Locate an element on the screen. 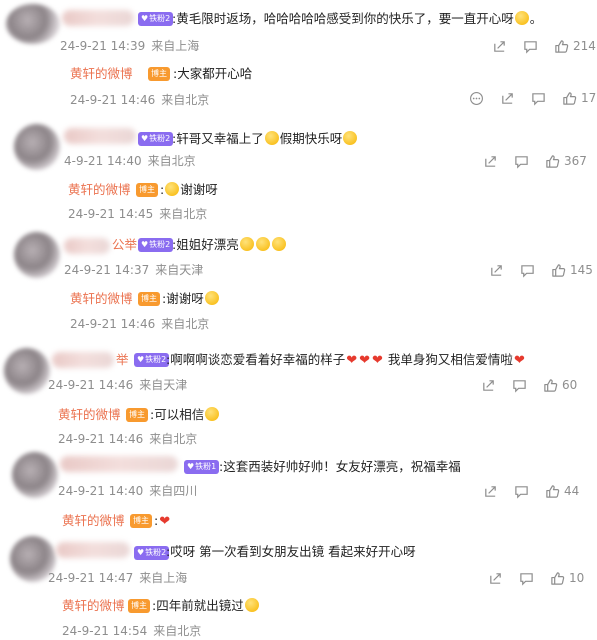 The width and height of the screenshot is (597, 640). comment-text: :这套西装好帅好帅！女友好漂亮，祝福幸福 is located at coordinates (340, 466).